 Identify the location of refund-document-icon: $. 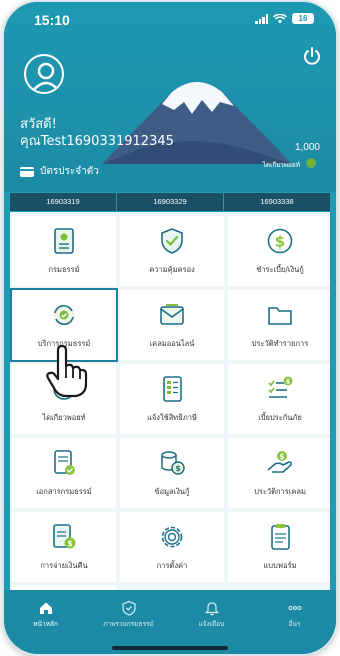
(64, 536).